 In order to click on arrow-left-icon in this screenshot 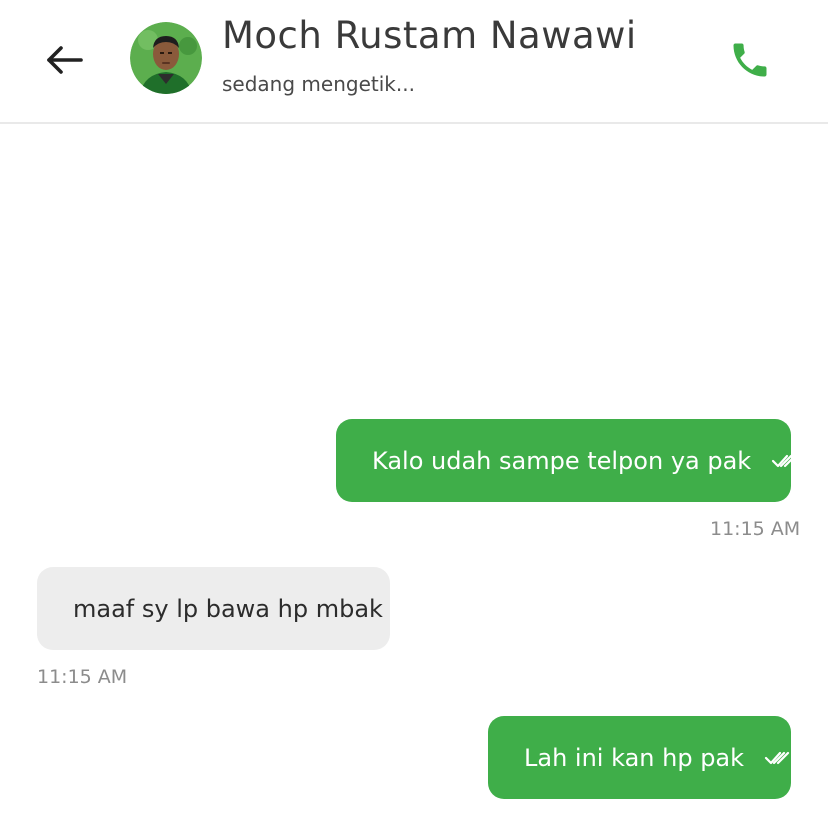, I will do `click(65, 60)`.